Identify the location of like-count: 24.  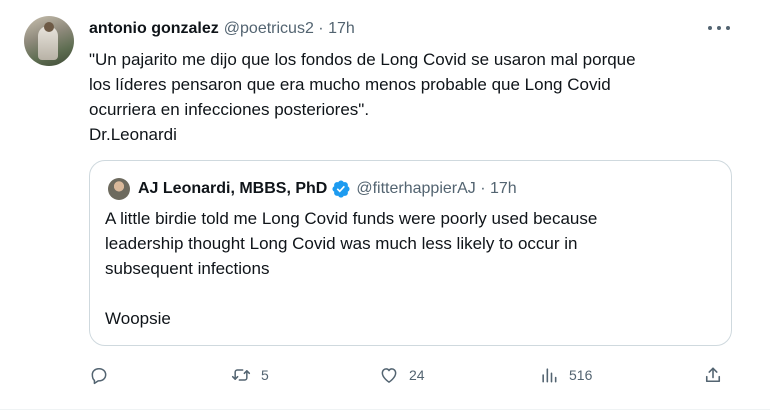
(417, 375).